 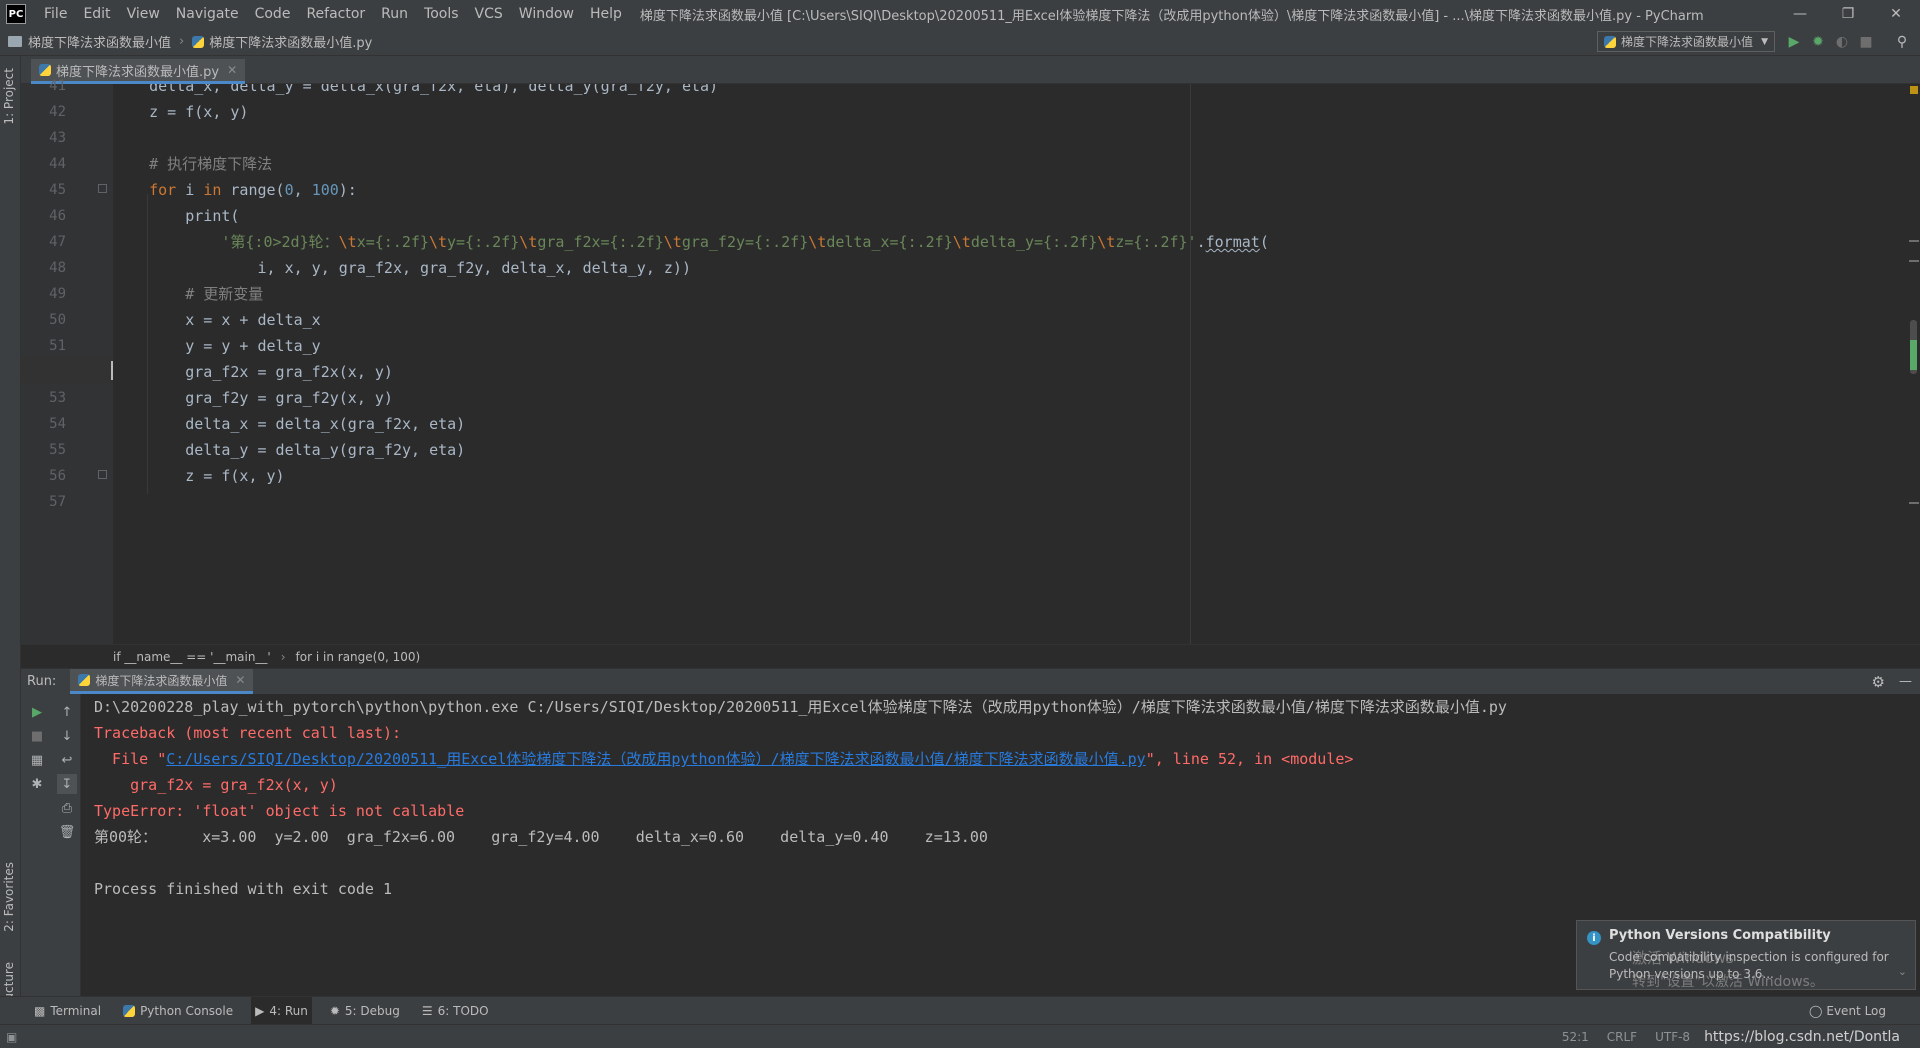 I want to click on run-panel-header: Run: 梯度下降法求函数最小值 ✕ ⚙ —, so click(x=970, y=681).